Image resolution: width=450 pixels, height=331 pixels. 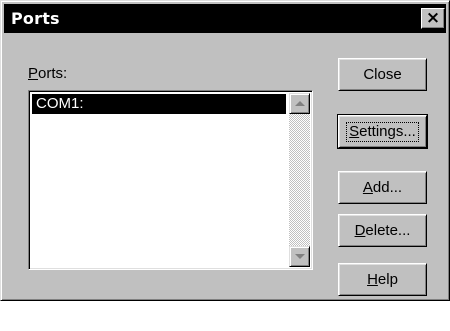 What do you see at coordinates (60, 103) in the screenshot?
I see `list-item-label: COM1:` at bounding box center [60, 103].